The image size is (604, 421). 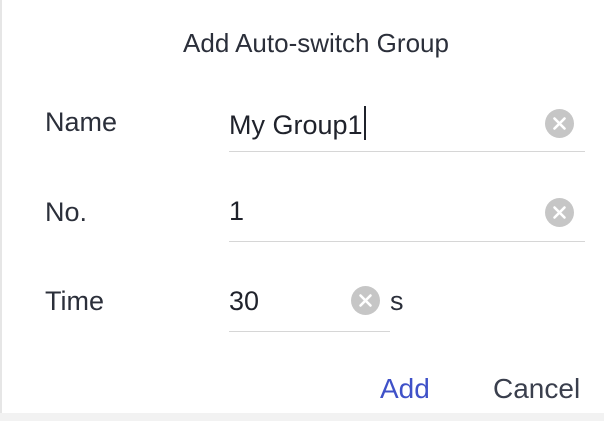 I want to click on time-label: Time, so click(x=74, y=301).